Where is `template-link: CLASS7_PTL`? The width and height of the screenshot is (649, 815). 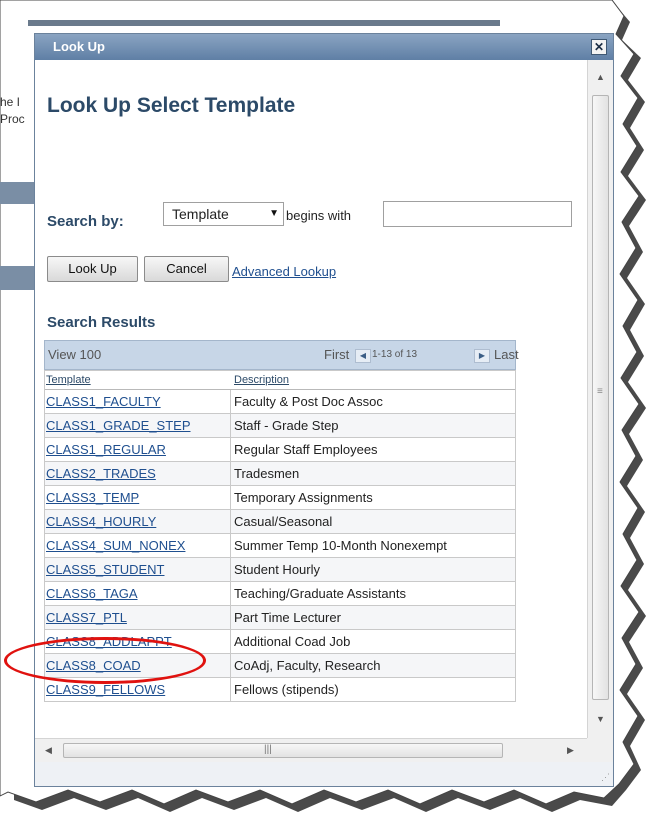
template-link: CLASS7_PTL is located at coordinates (86, 617).